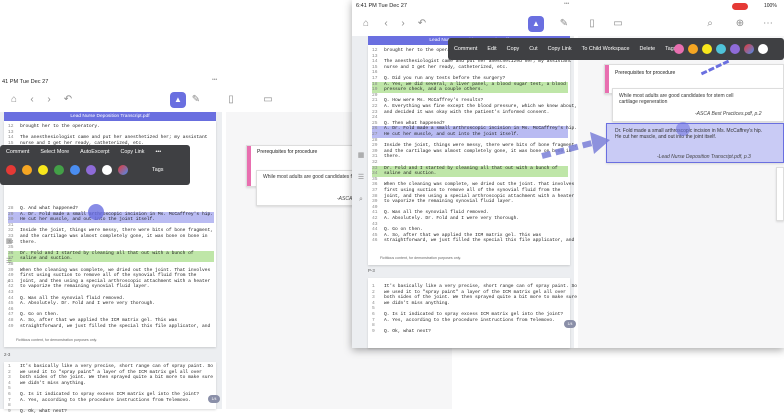 The height and width of the screenshot is (414, 784). I want to click on menu-item-delete: Delete, so click(647, 49).